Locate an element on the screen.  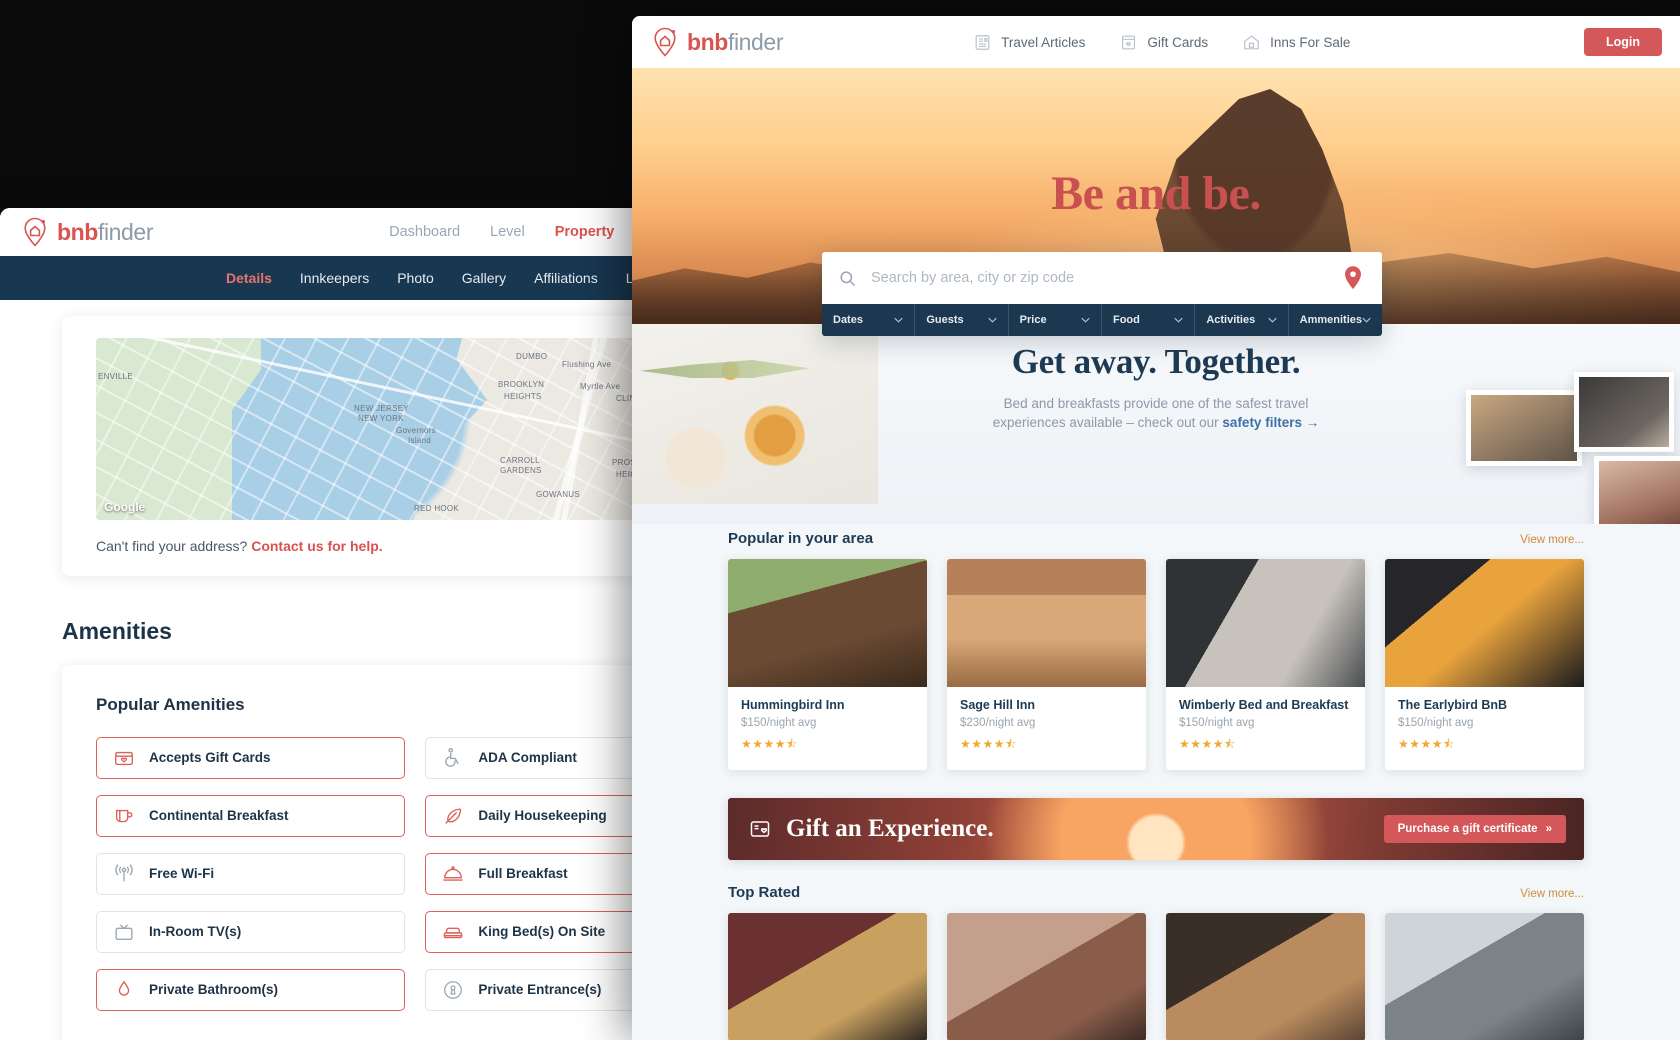
subnav-item-gallery: Gallery is located at coordinates (484, 278).